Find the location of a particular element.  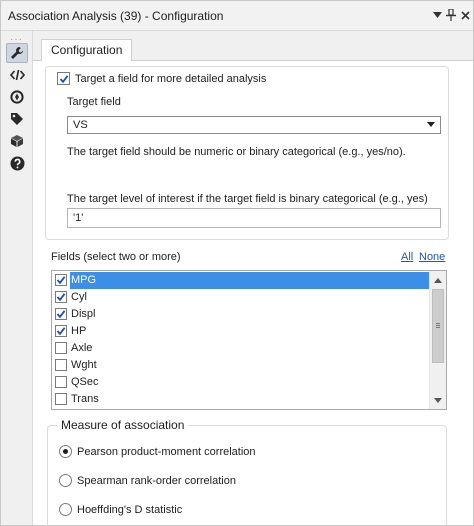

list-item: HP is located at coordinates (241, 331).